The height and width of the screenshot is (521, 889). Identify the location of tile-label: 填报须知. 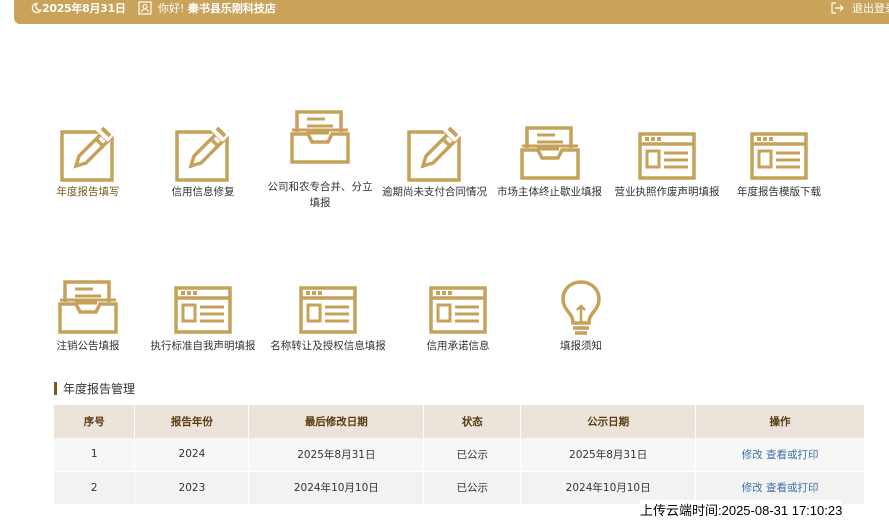
(581, 346).